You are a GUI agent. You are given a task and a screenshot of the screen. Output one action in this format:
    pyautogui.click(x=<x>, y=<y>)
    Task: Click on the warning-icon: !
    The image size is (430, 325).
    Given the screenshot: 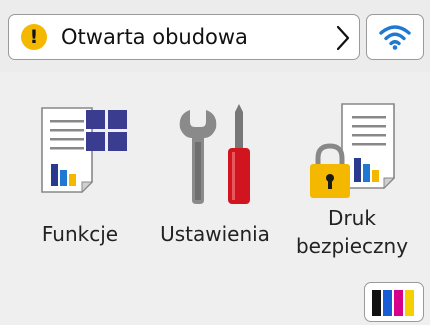 What is the action you would take?
    pyautogui.click(x=34, y=37)
    